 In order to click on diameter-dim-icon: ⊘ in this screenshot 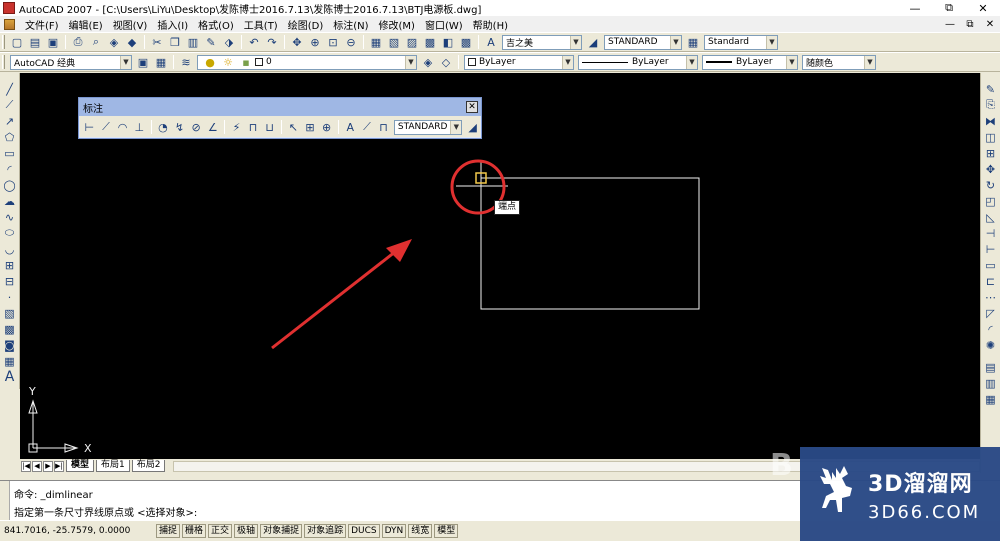, I will do `click(196, 127)`.